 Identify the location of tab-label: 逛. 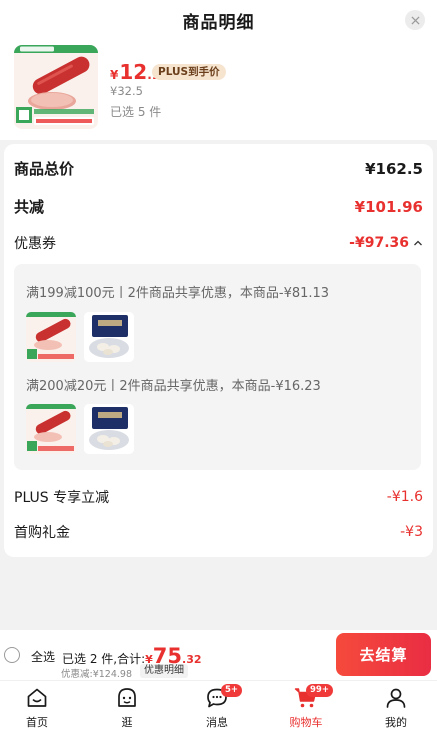
(127, 722).